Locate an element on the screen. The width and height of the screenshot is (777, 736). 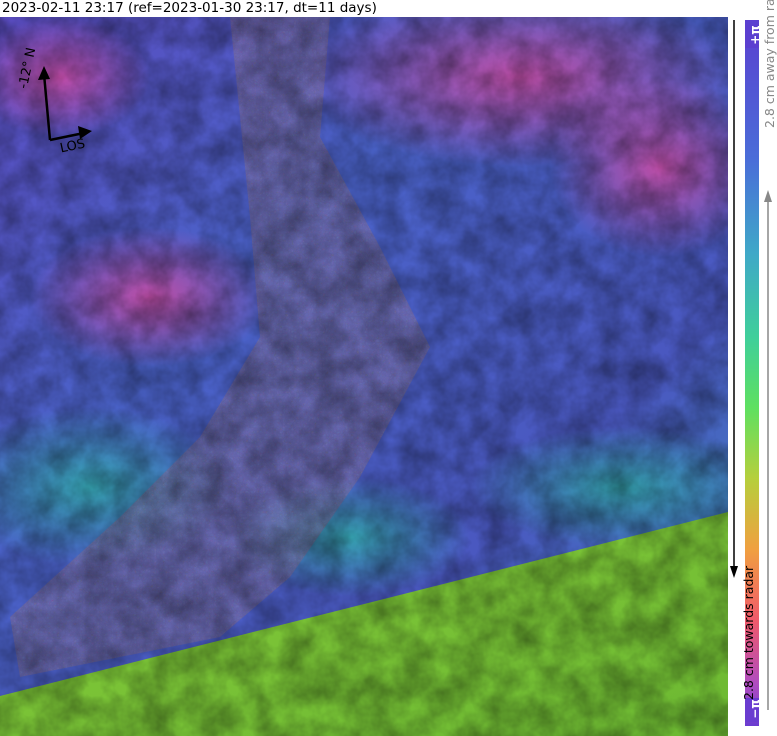
colorbar-away-label: 2.8 cm away from radar is located at coordinates (769, 64).